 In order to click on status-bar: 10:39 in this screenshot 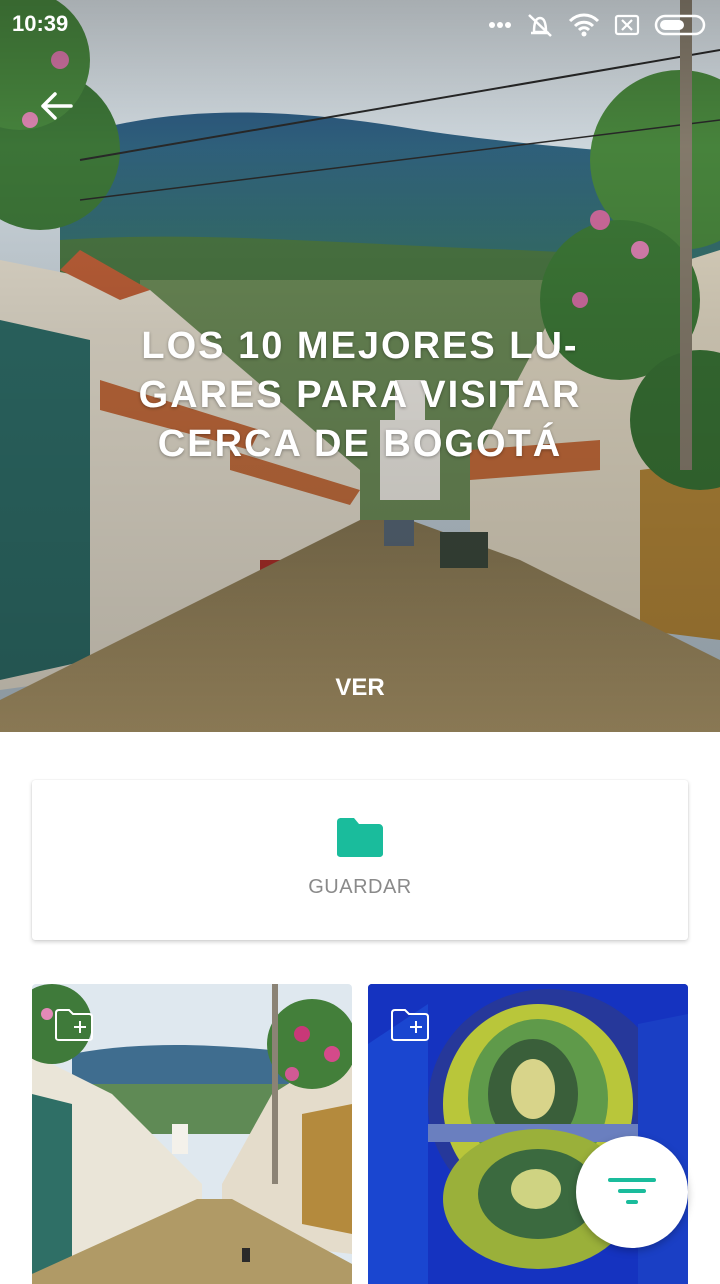, I will do `click(360, 25)`.